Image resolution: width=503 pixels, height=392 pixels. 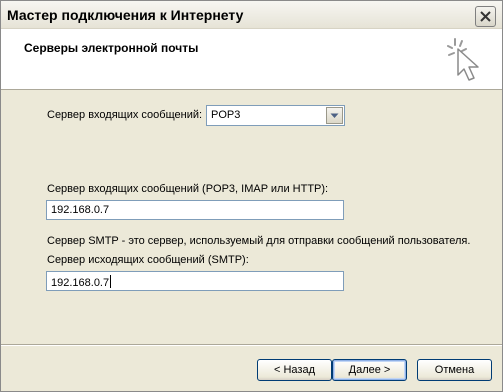 I want to click on outgoing-server-input: 192.168.0.7, so click(x=195, y=281).